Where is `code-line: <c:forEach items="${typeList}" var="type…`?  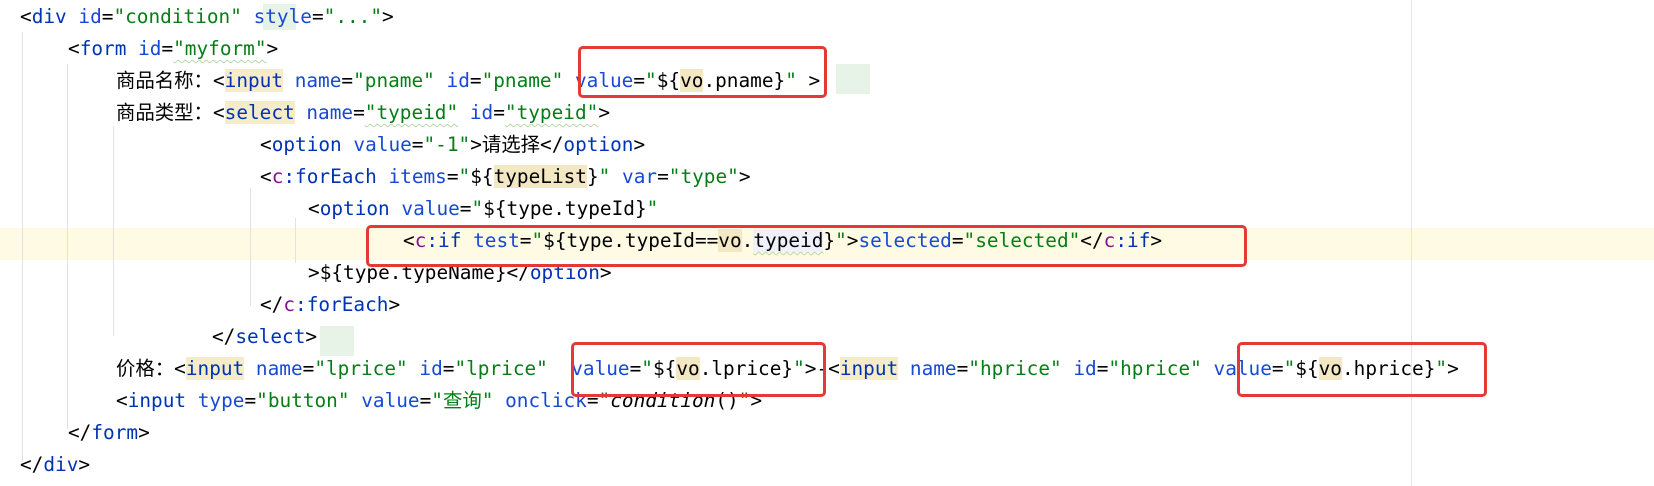
code-line: <c:forEach items="${typeList}" var="type… is located at coordinates (505, 177).